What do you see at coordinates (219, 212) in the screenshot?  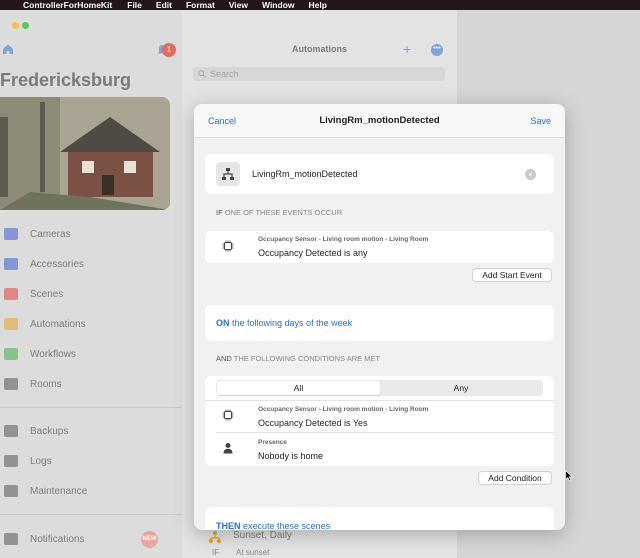 I see `if-keyword: IF` at bounding box center [219, 212].